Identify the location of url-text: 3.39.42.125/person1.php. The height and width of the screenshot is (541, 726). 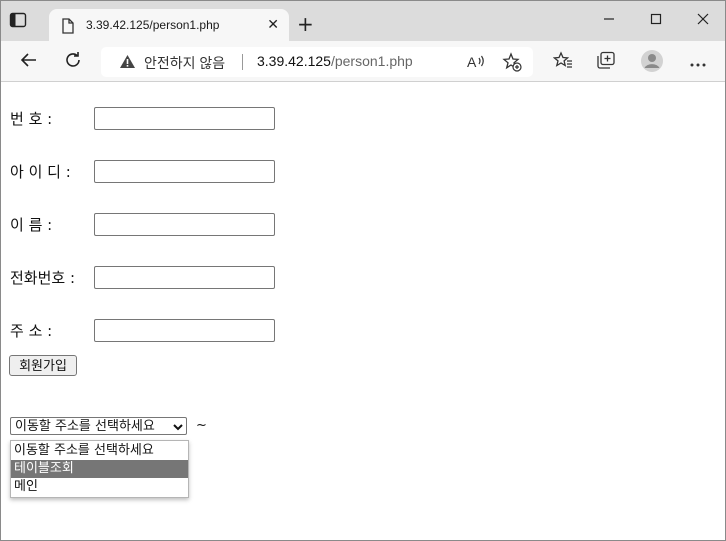
(335, 61).